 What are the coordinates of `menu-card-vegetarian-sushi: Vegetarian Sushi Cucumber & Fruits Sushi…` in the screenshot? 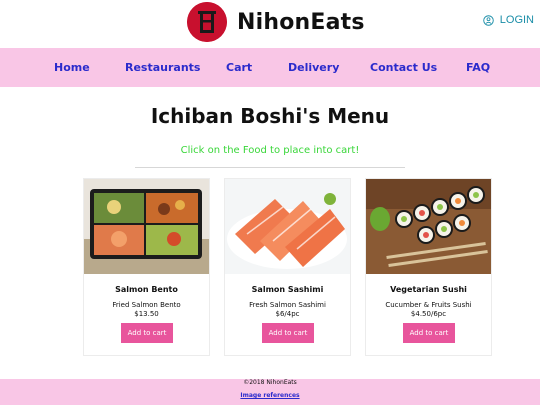 It's located at (428, 267).